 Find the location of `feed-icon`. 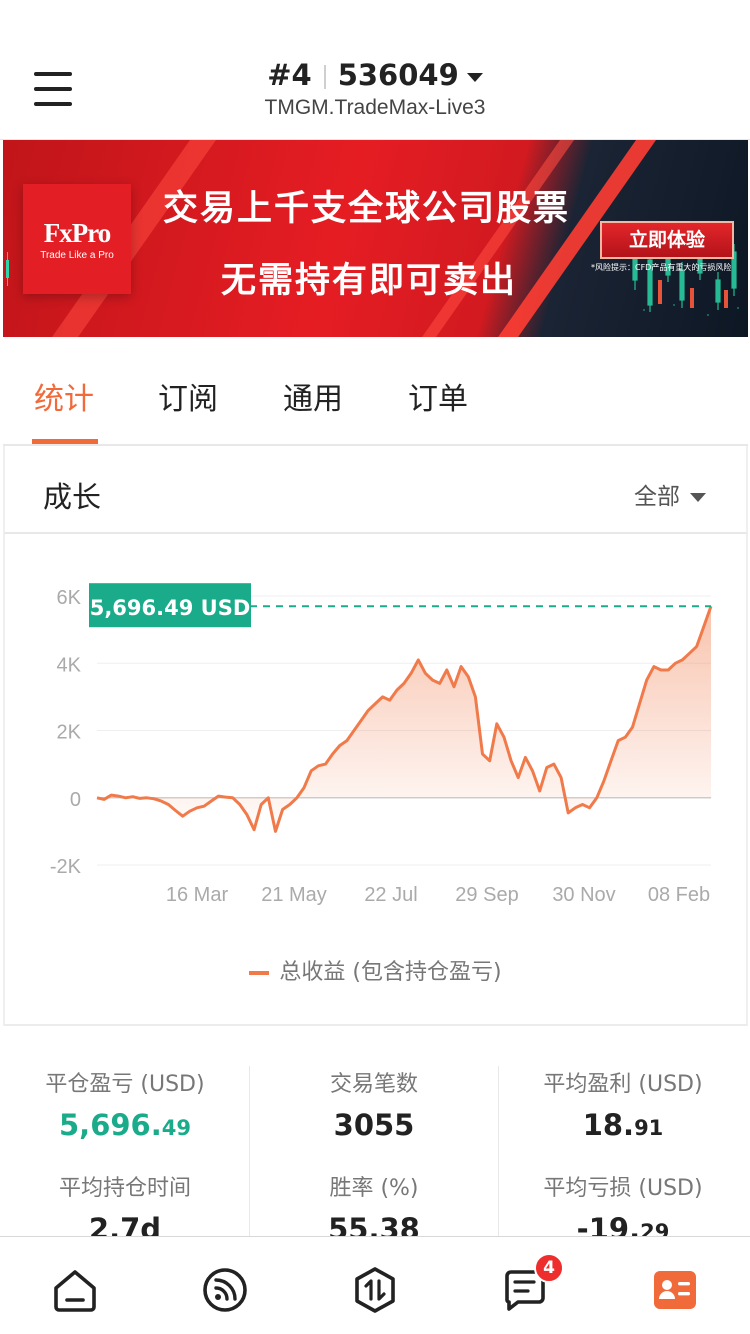

feed-icon is located at coordinates (225, 1290).